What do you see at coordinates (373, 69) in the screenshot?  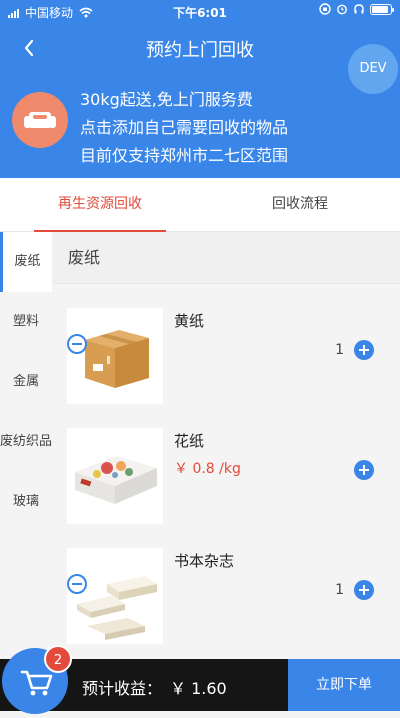 I see `dev-badge: DEV` at bounding box center [373, 69].